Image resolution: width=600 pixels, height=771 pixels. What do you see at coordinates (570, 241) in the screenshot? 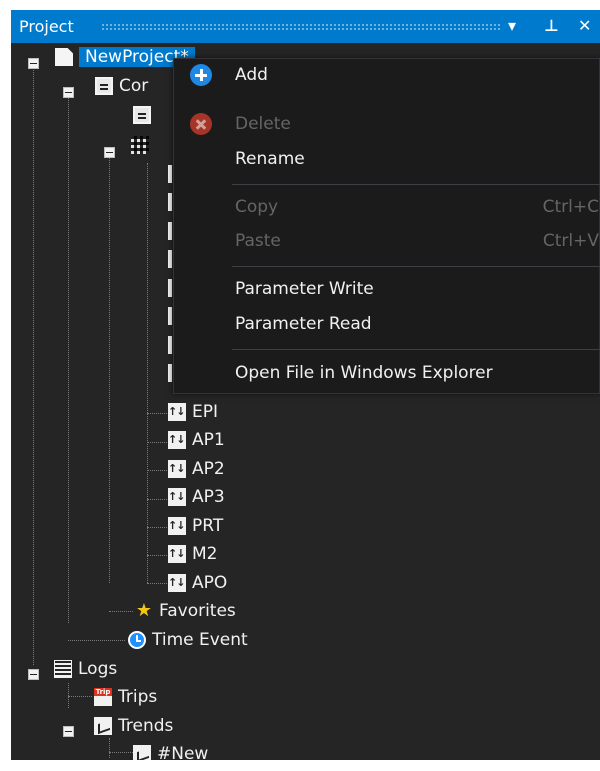
I see `menu-item-shortcut: Ctrl+V` at bounding box center [570, 241].